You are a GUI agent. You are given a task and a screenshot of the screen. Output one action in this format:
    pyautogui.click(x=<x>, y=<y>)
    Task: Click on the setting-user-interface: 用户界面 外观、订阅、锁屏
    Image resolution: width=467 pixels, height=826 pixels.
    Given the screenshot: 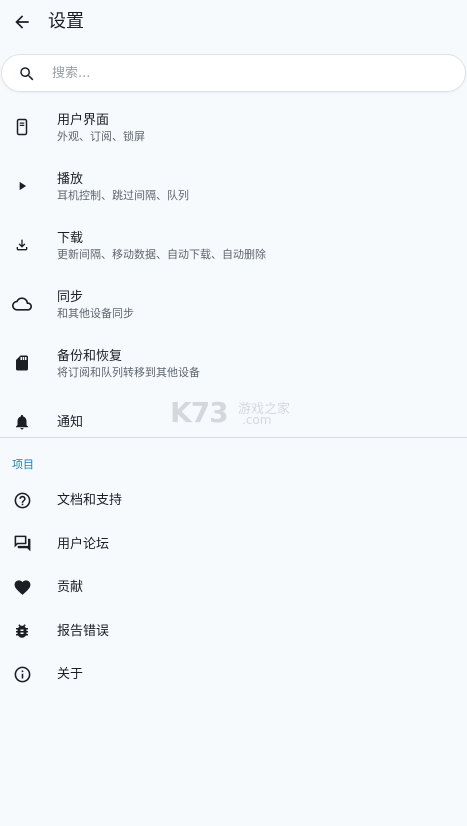 What is the action you would take?
    pyautogui.click(x=233, y=127)
    